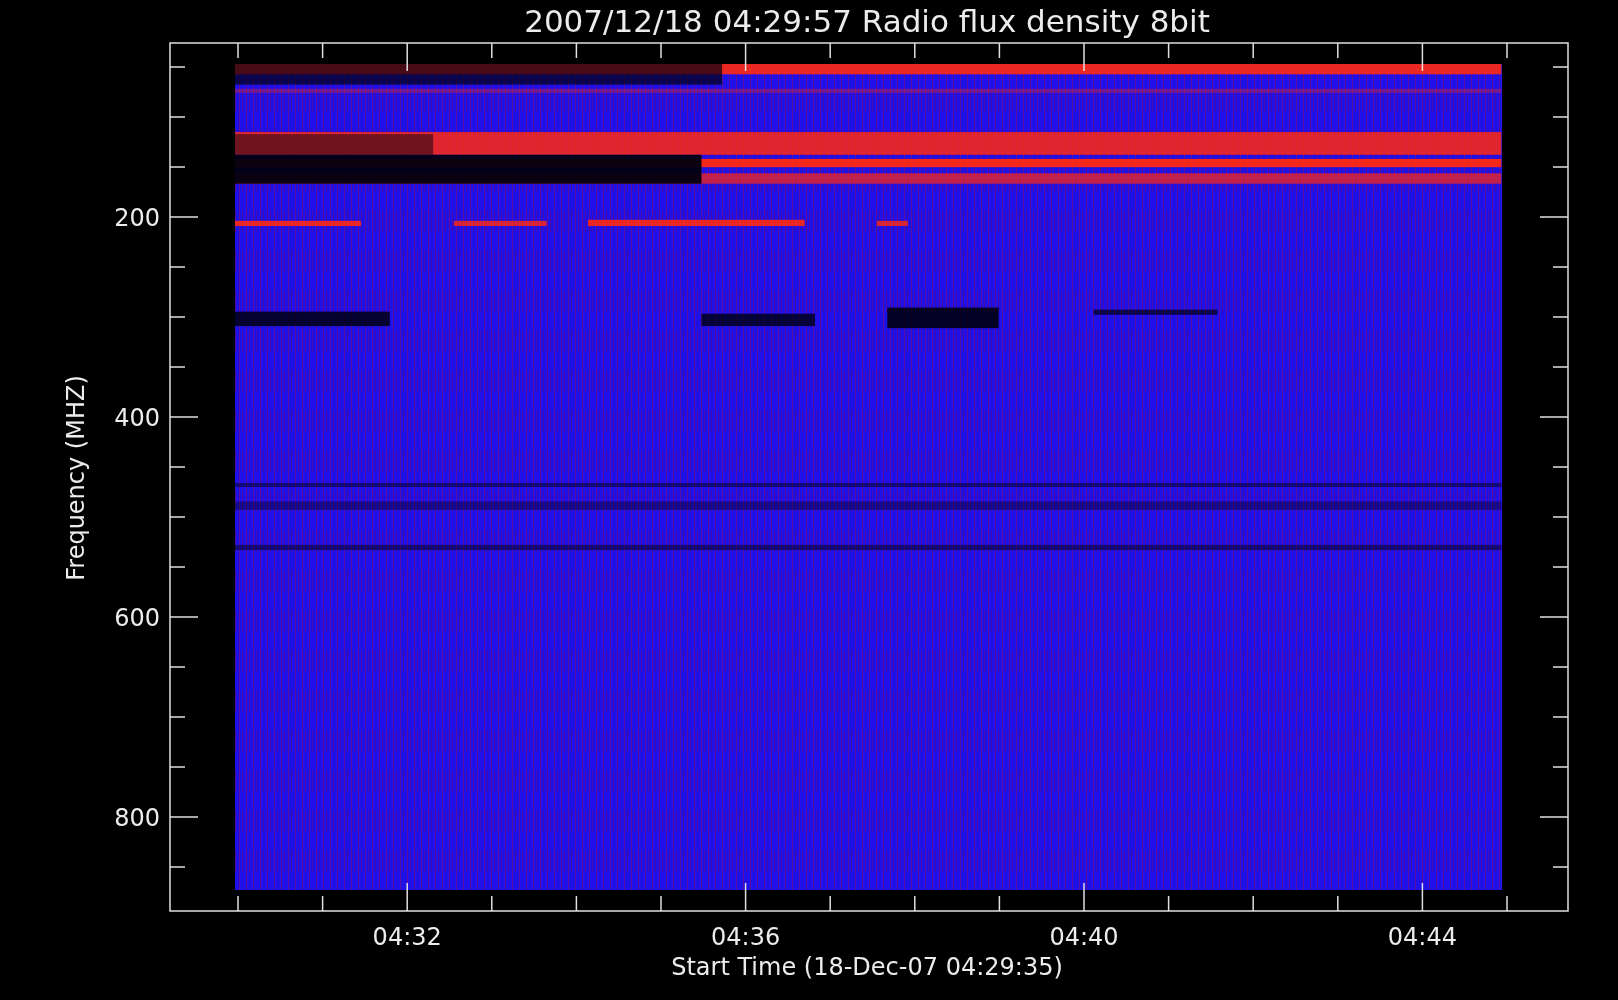 The height and width of the screenshot is (1000, 1618). What do you see at coordinates (137, 818) in the screenshot?
I see `axis-tick-label: 800` at bounding box center [137, 818].